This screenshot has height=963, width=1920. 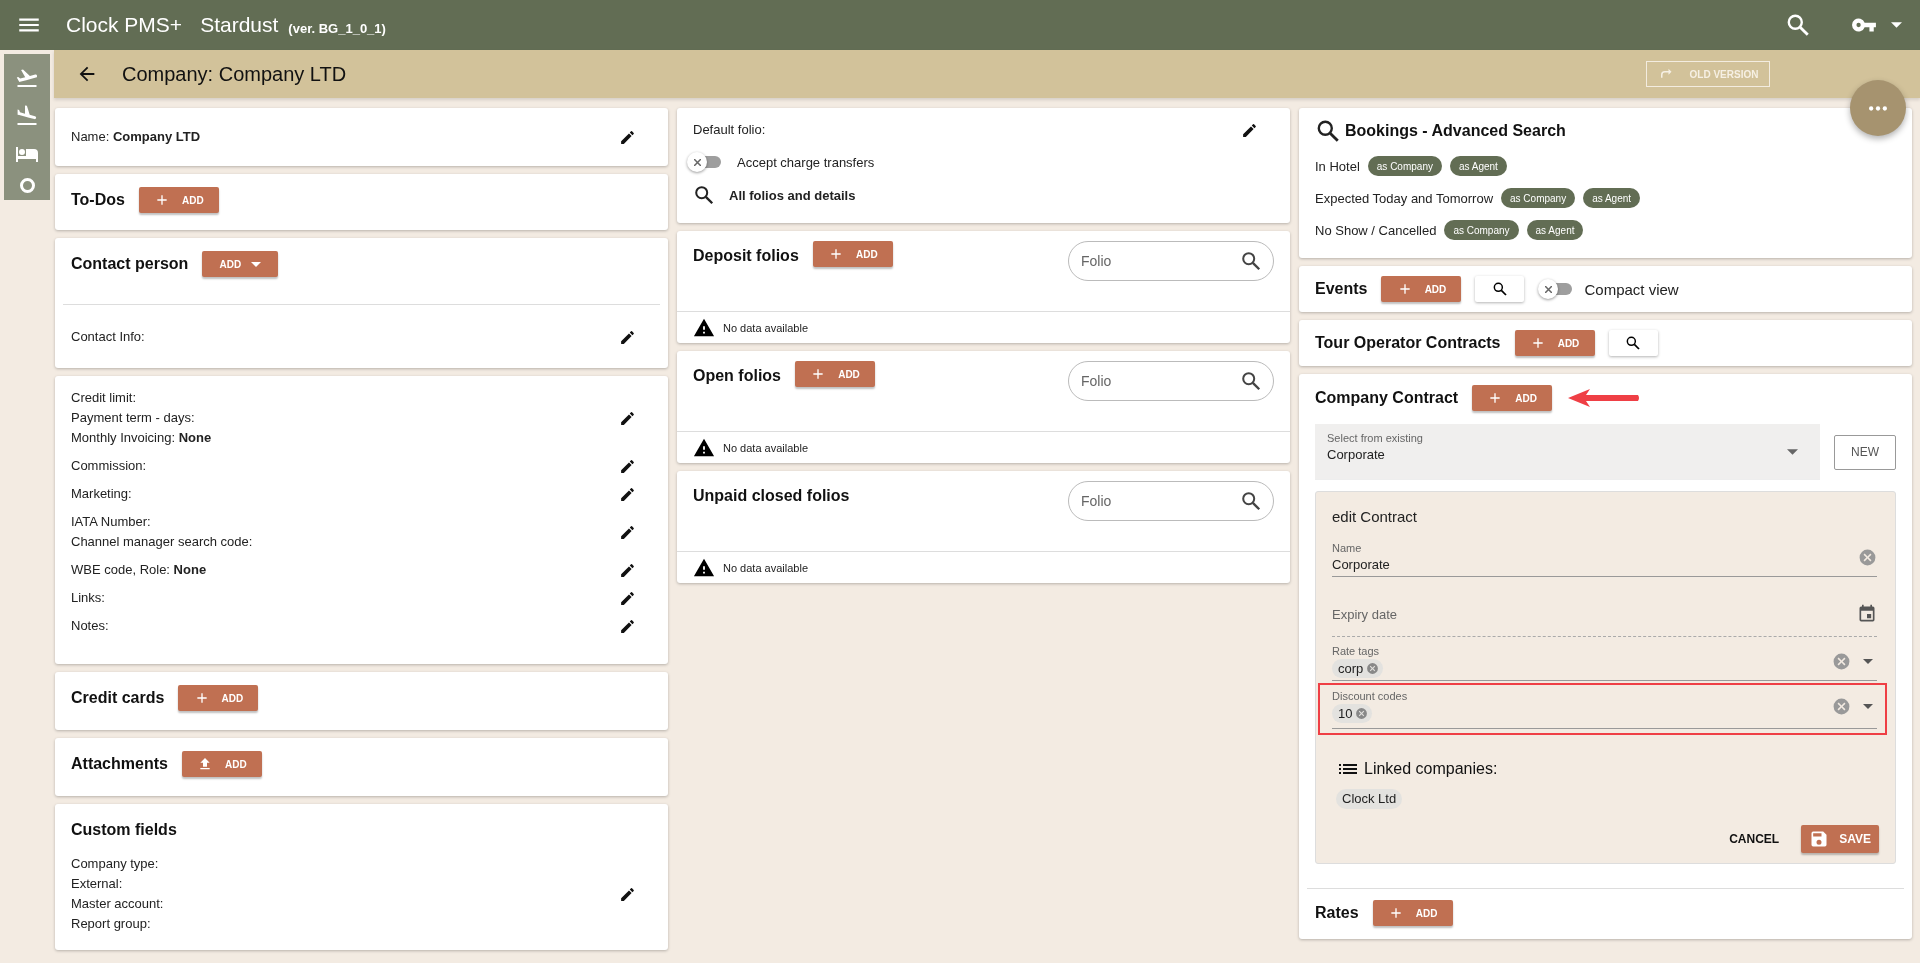 I want to click on input-field: Discount codes 10, so click(x=1604, y=708).